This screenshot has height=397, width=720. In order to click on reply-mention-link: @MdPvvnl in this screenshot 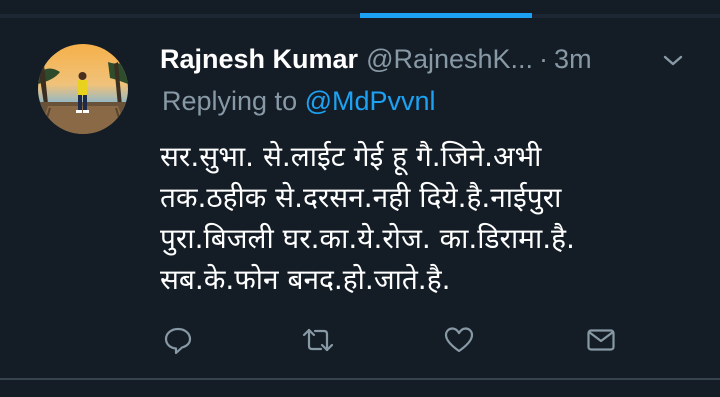, I will do `click(370, 101)`.